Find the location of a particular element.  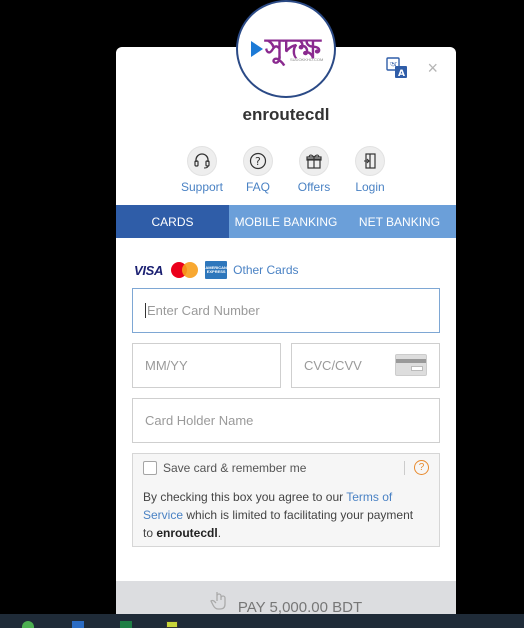

tab-cards: CARDS is located at coordinates (172, 221).